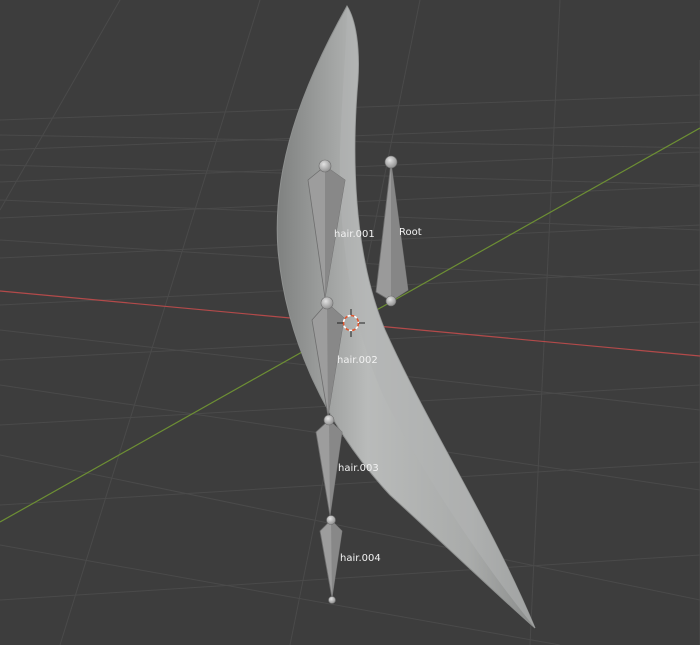 The width and height of the screenshot is (700, 645). What do you see at coordinates (391, 301) in the screenshot?
I see `bone-root-tail` at bounding box center [391, 301].